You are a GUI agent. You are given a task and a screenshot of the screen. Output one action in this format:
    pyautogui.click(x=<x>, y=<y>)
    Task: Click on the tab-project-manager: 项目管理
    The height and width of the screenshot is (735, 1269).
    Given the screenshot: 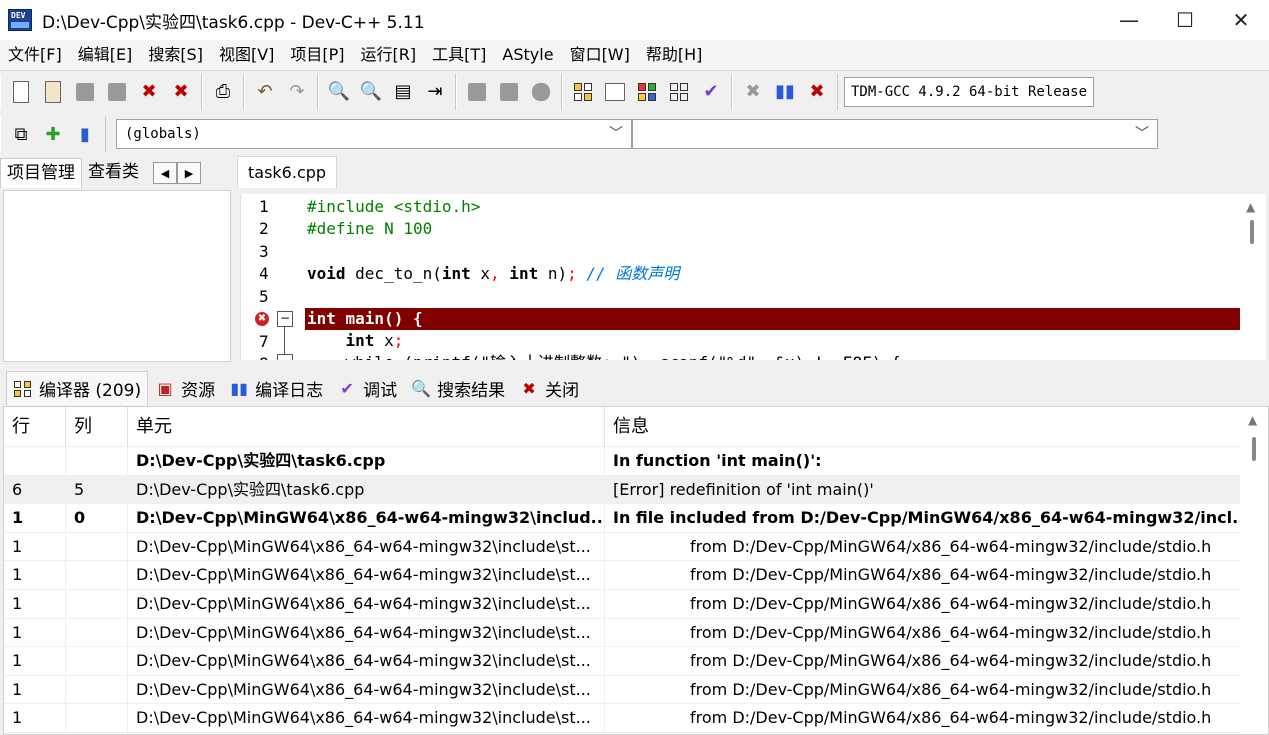 What is the action you would take?
    pyautogui.click(x=41, y=173)
    